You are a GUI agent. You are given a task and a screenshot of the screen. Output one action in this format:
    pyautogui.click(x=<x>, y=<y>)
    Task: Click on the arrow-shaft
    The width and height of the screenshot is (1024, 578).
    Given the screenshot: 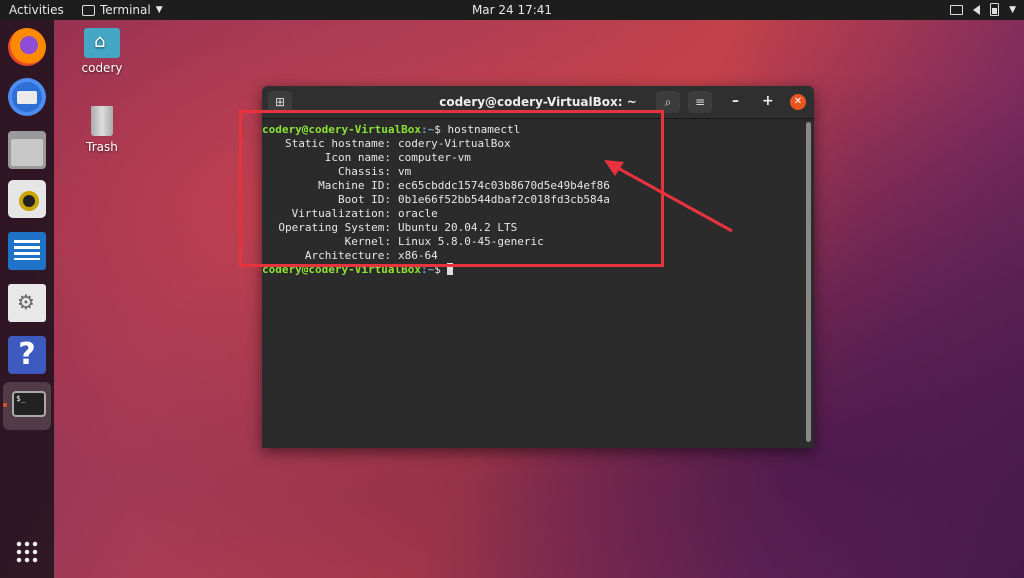 What is the action you would take?
    pyautogui.click(x=674, y=199)
    